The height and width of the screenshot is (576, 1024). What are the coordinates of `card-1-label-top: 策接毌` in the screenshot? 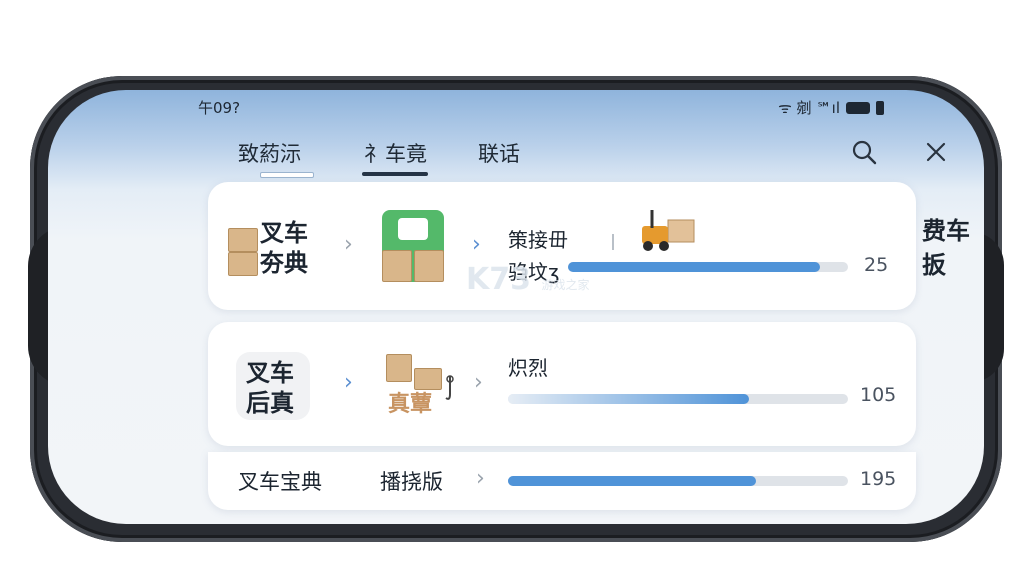 It's located at (538, 240).